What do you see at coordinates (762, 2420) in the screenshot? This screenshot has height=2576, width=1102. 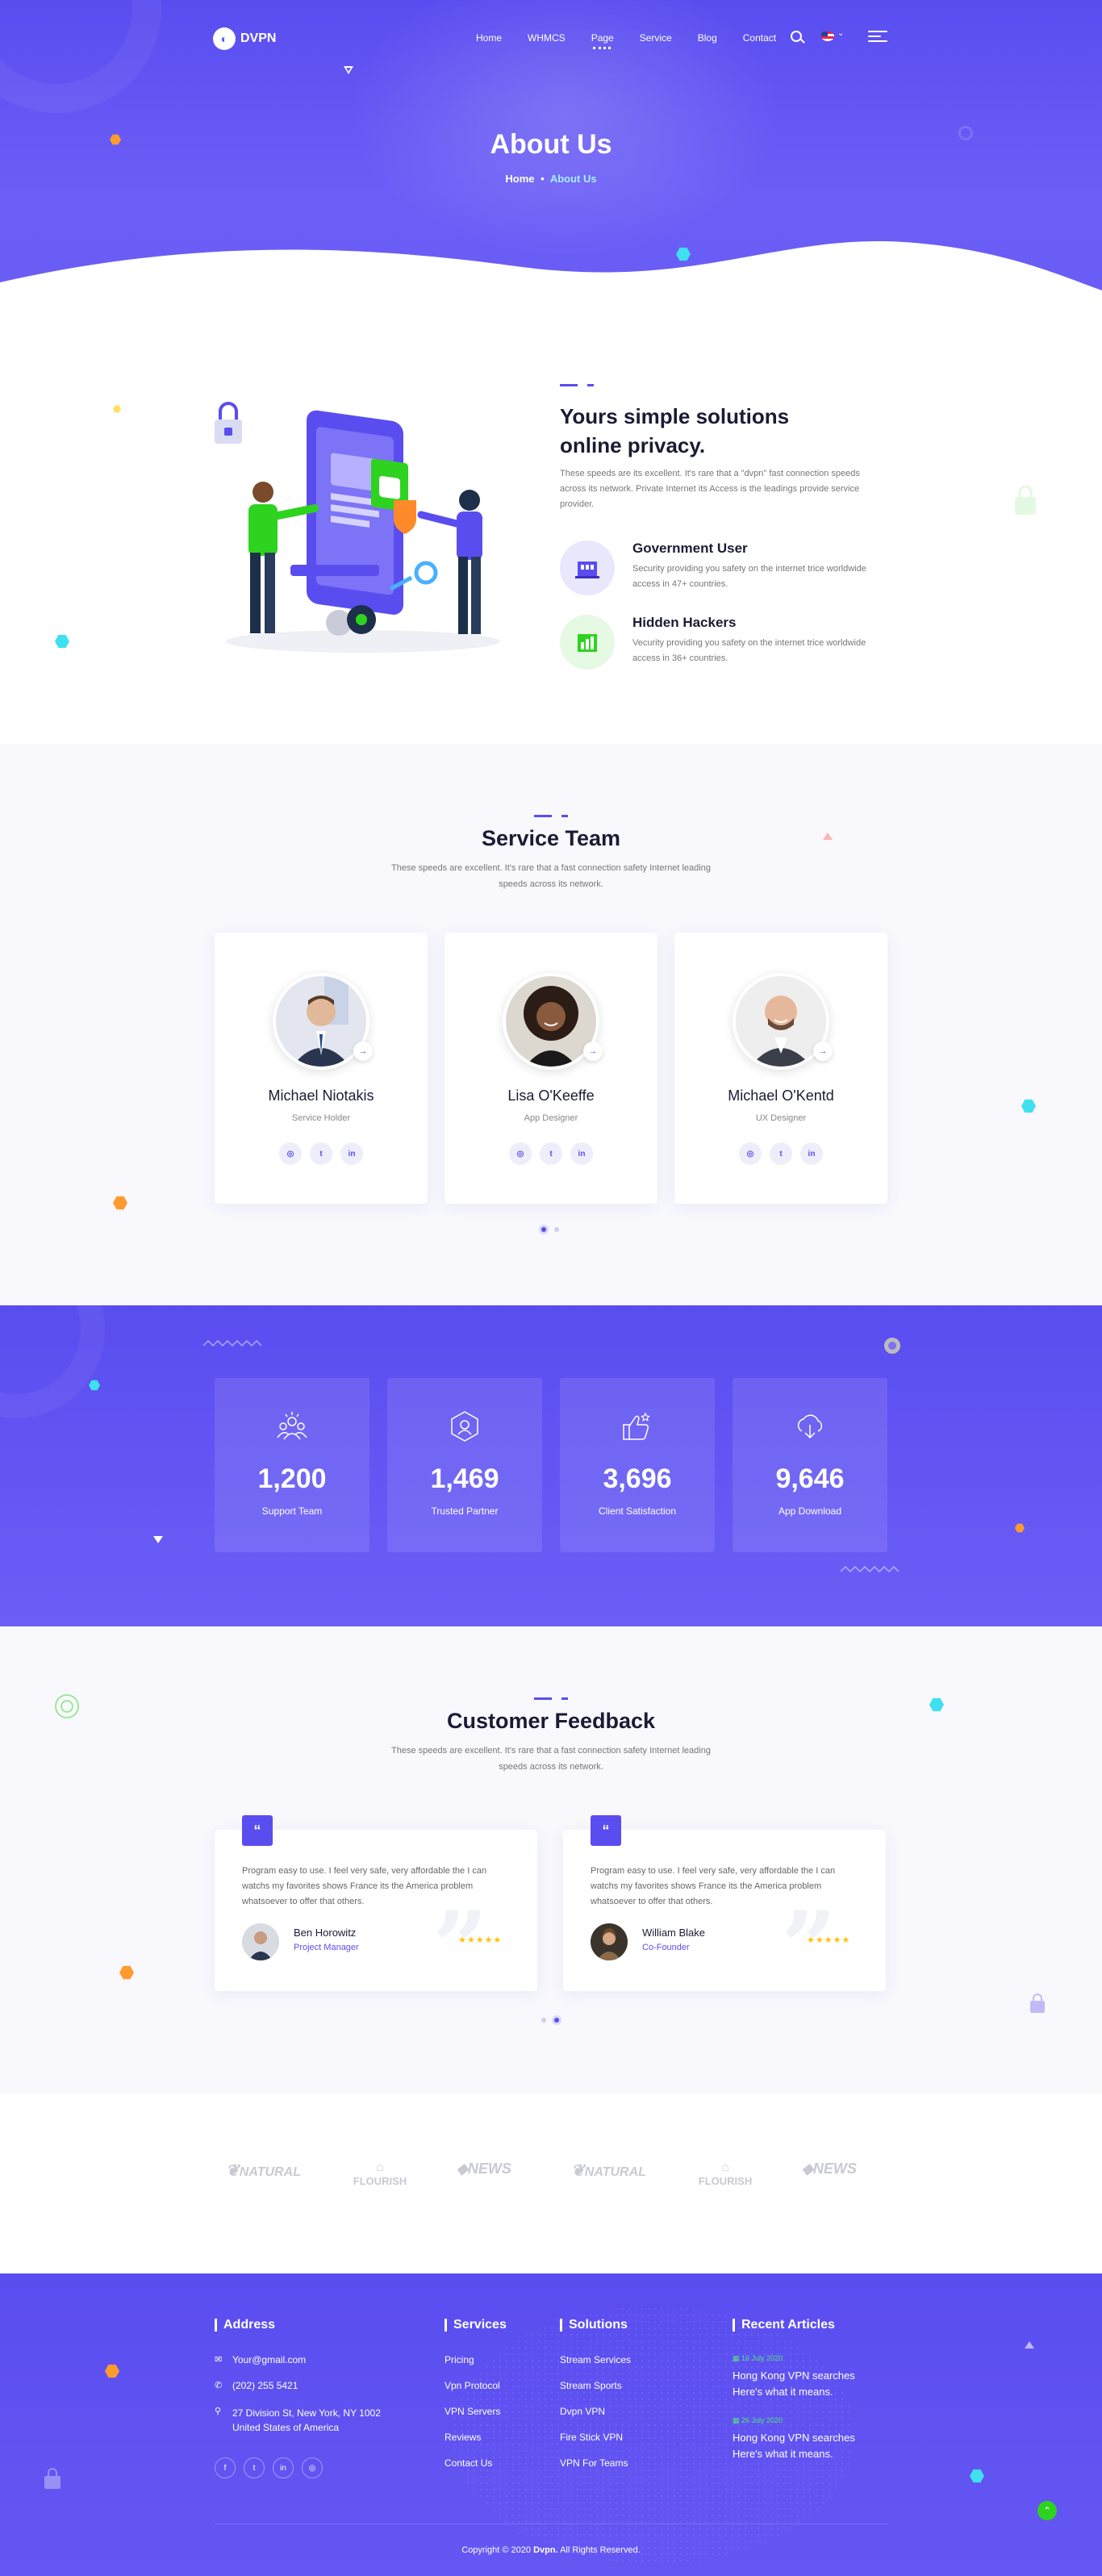 I see `article-date-text: 26 July 2020` at bounding box center [762, 2420].